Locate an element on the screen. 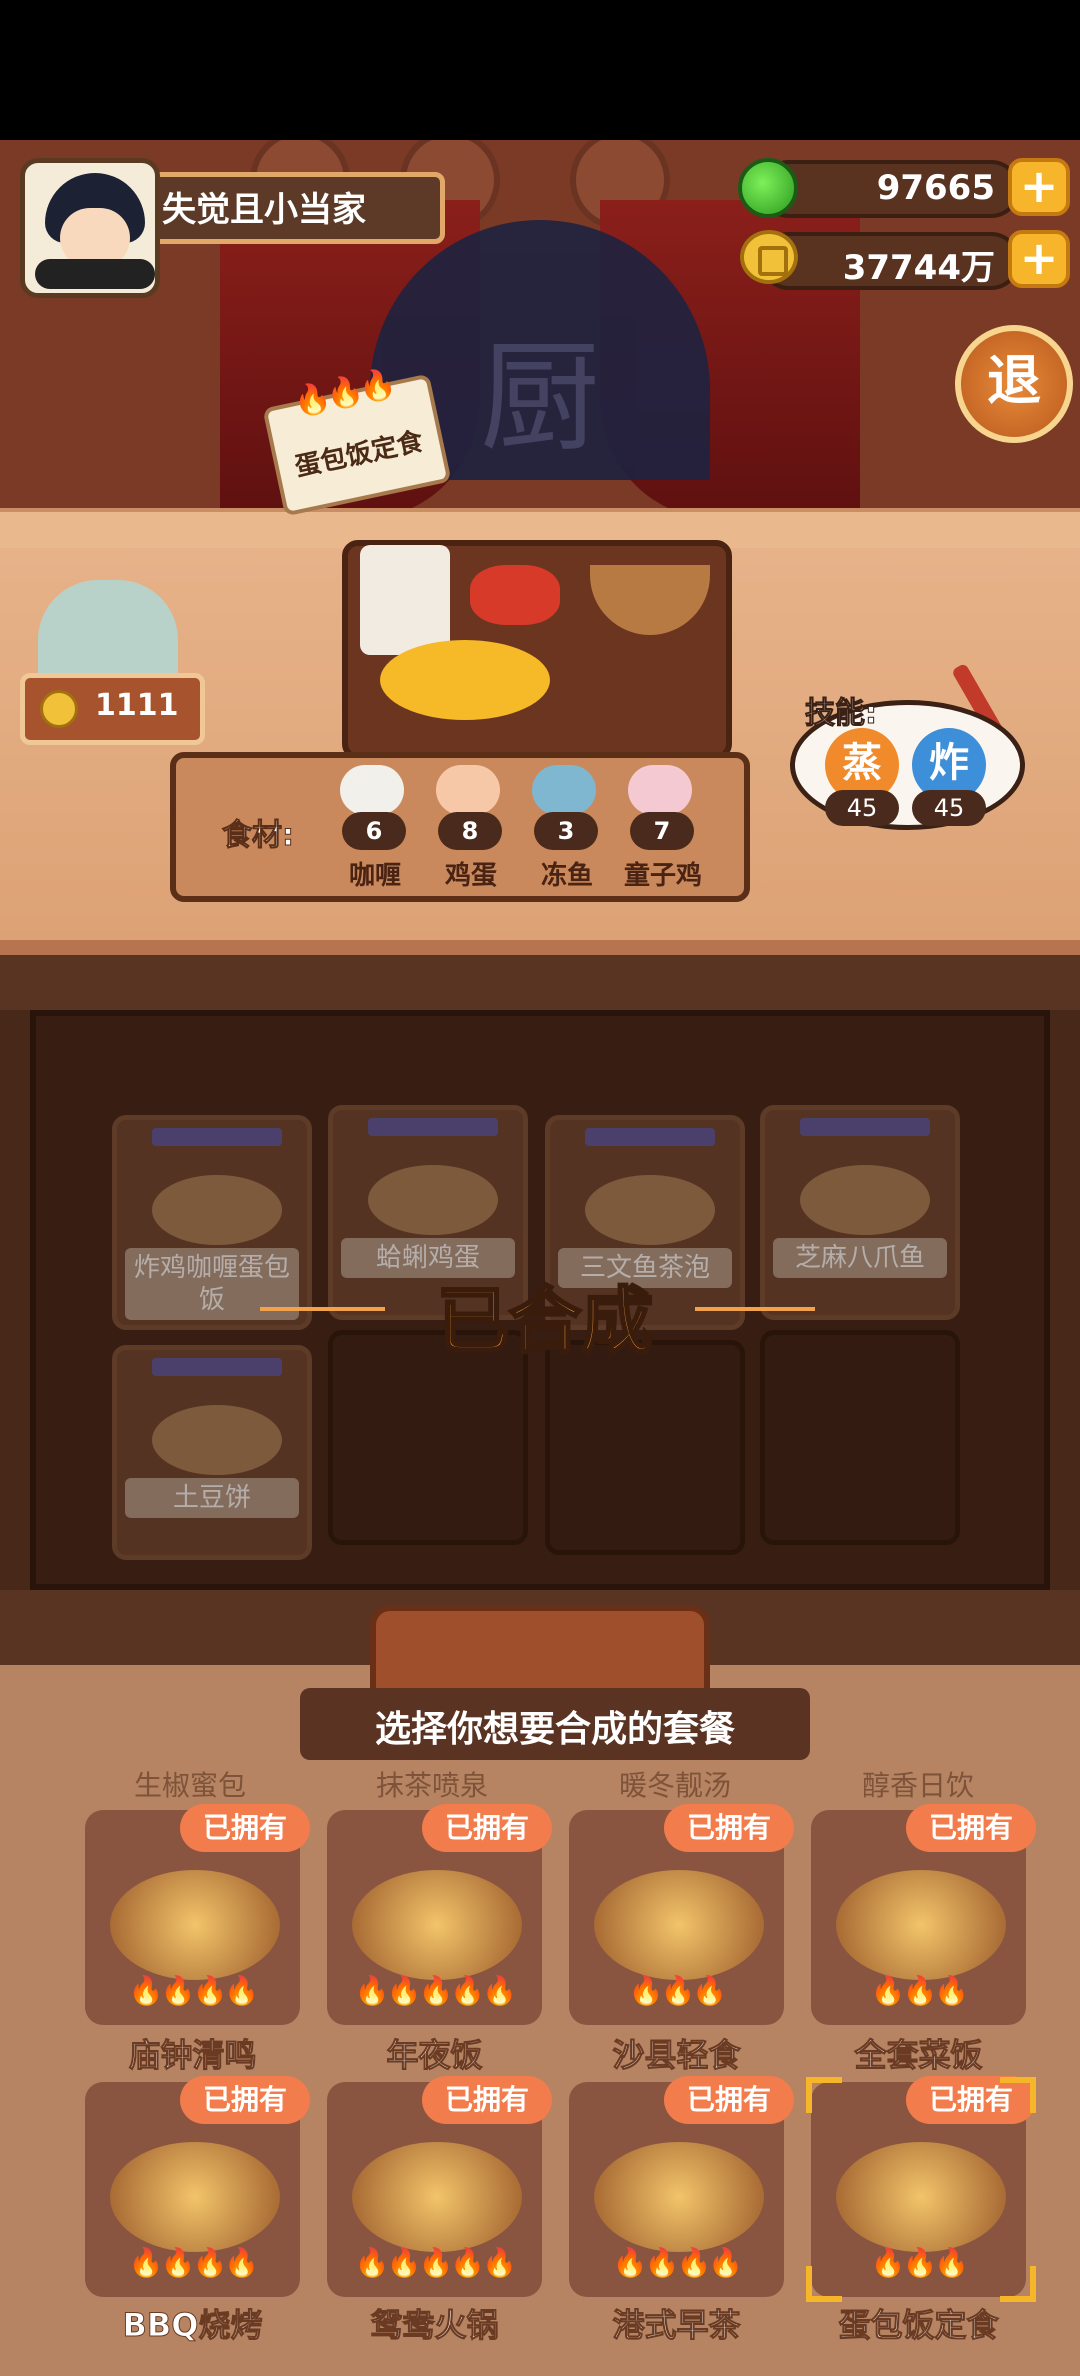 The height and width of the screenshot is (2376, 1080). recipe-sign-name: 蛋包饭定食 is located at coordinates (359, 454).